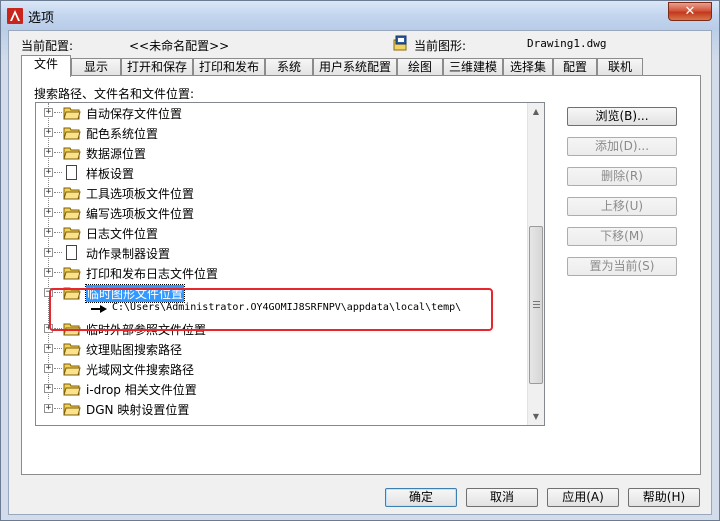  I want to click on current-profile-label: 当前配置:, so click(47, 46).